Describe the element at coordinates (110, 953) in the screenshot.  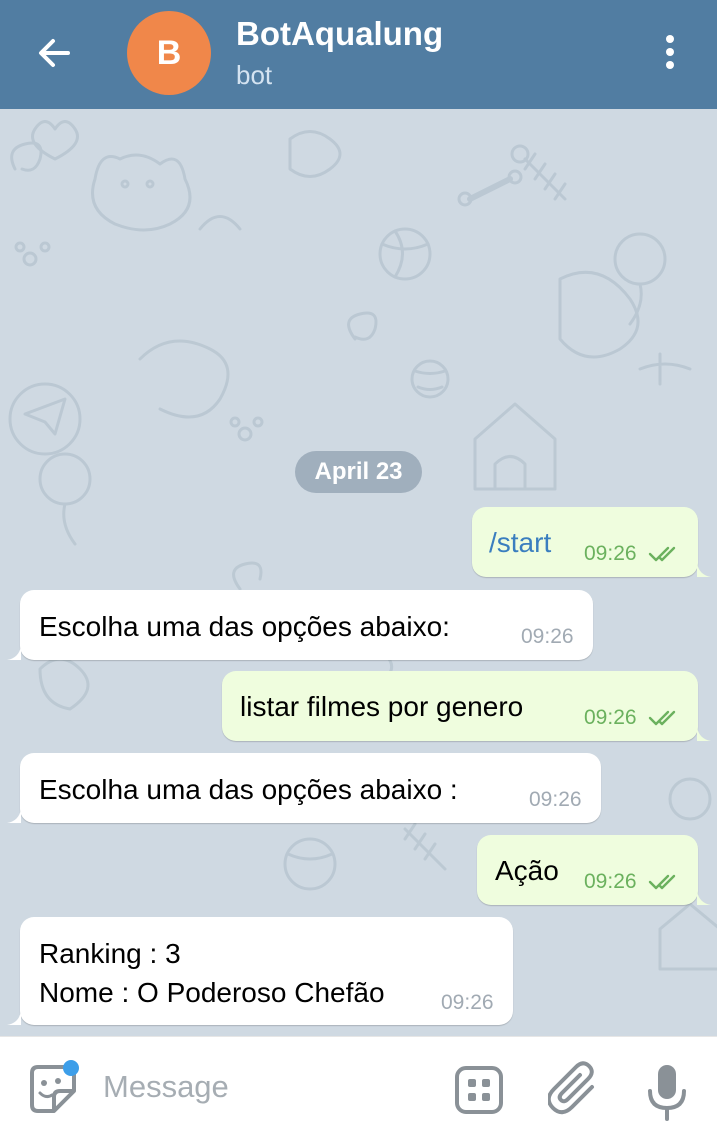
I see `message-text-line: Ranking : 3` at that location.